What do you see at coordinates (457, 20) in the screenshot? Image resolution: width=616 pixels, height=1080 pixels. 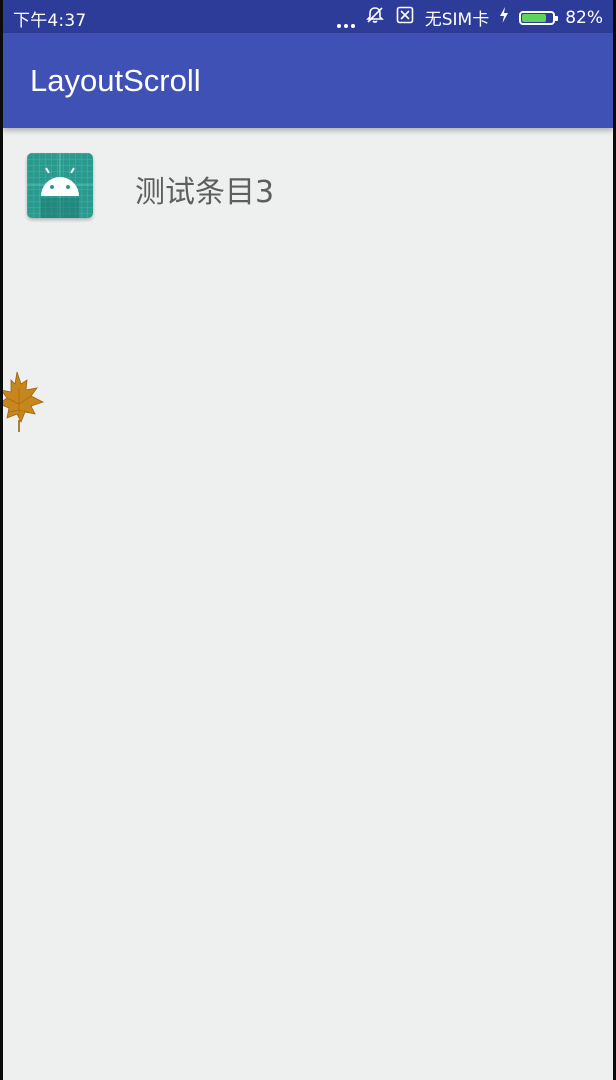 I see `sim-status-text: 无SIM卡` at bounding box center [457, 20].